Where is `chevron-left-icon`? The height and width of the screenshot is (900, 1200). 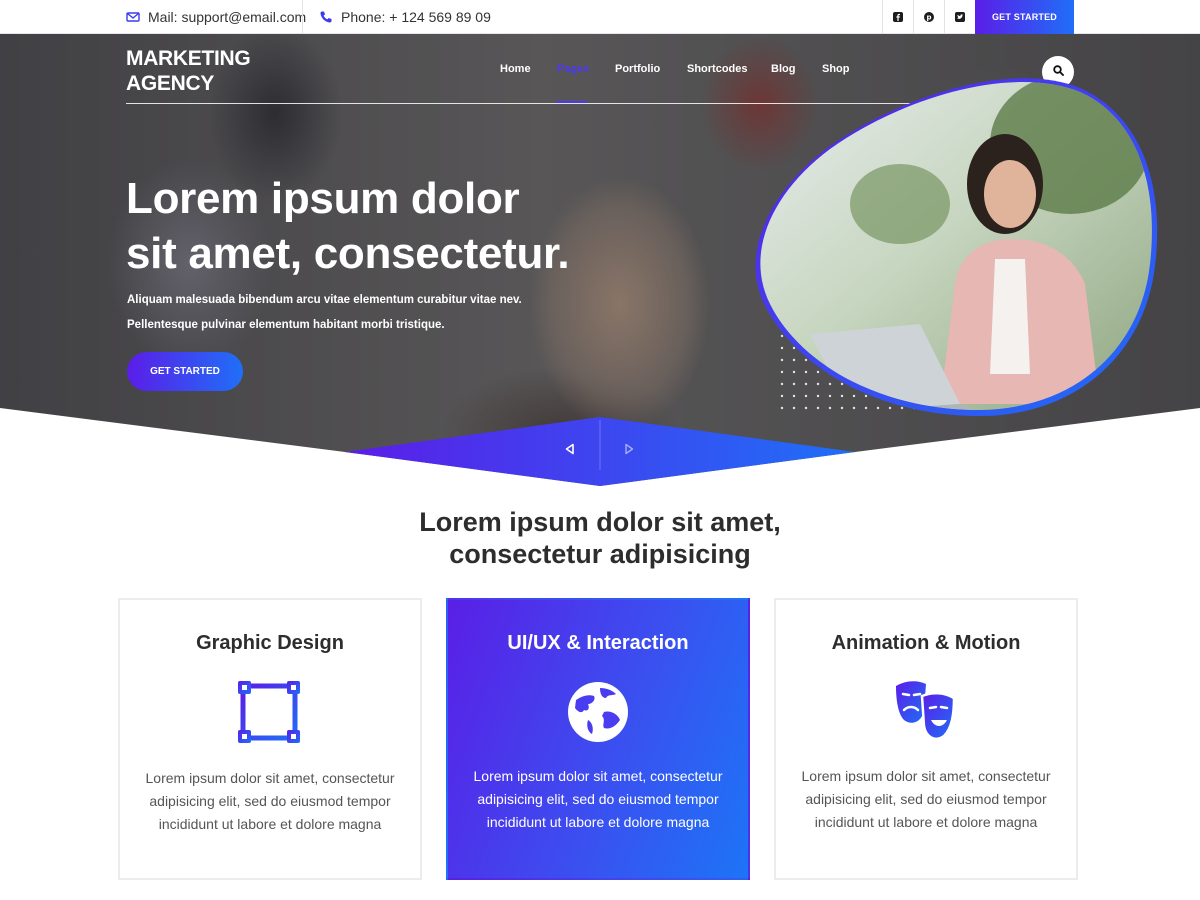 chevron-left-icon is located at coordinates (570, 451).